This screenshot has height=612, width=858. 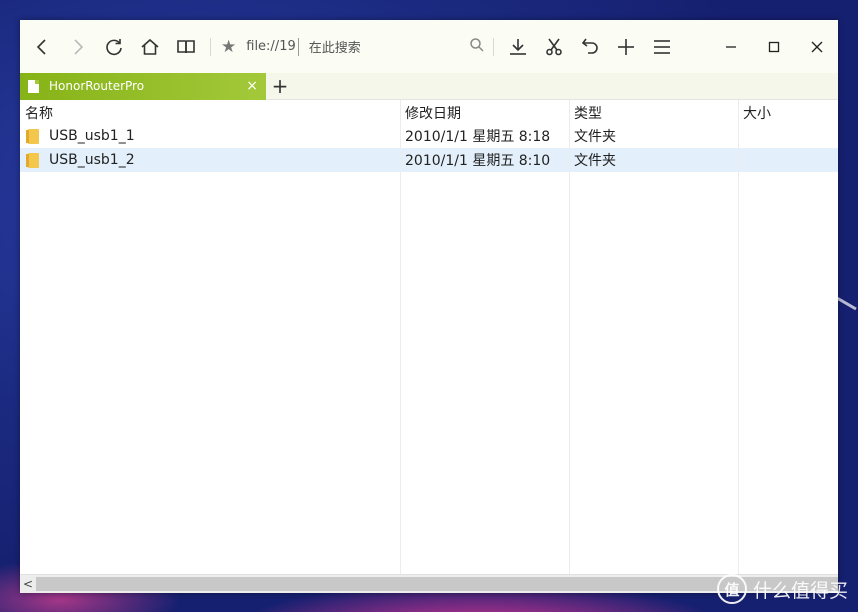 I want to click on download-icon, so click(x=517, y=46).